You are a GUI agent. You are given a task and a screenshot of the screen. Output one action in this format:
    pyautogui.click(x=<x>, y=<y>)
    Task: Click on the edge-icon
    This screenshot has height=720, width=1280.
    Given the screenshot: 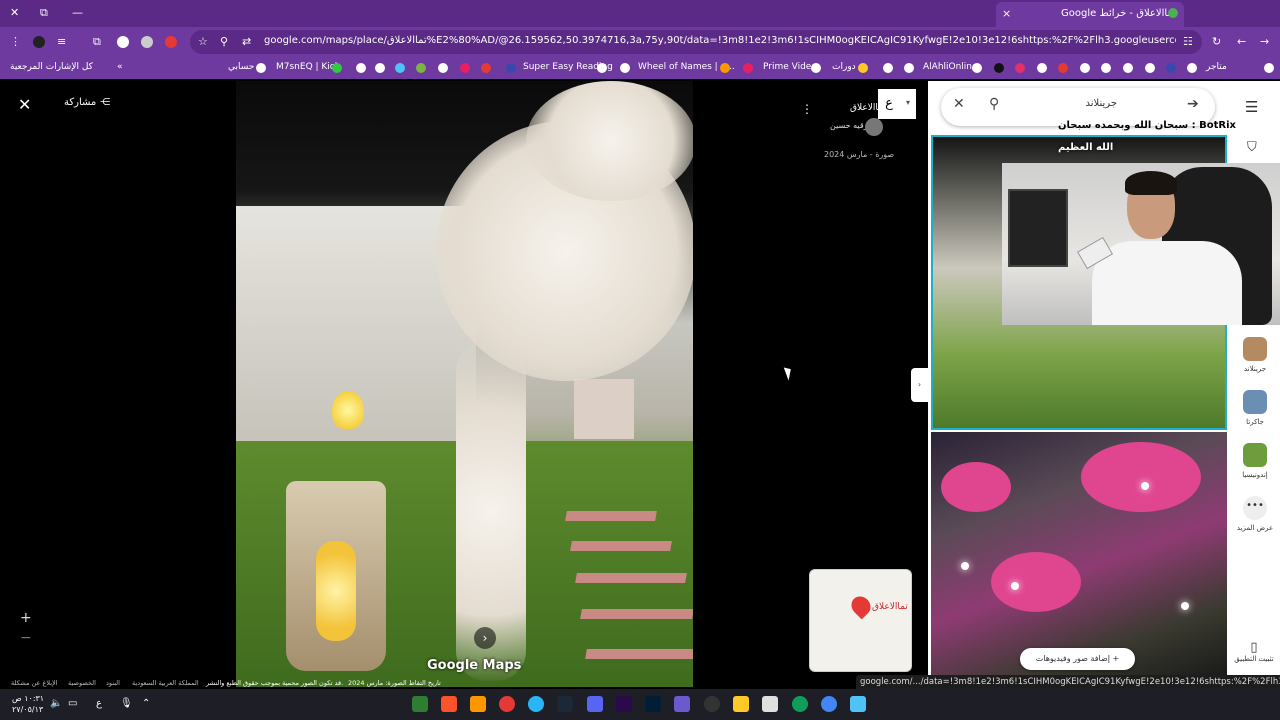 What is the action you would take?
    pyautogui.click(x=800, y=704)
    